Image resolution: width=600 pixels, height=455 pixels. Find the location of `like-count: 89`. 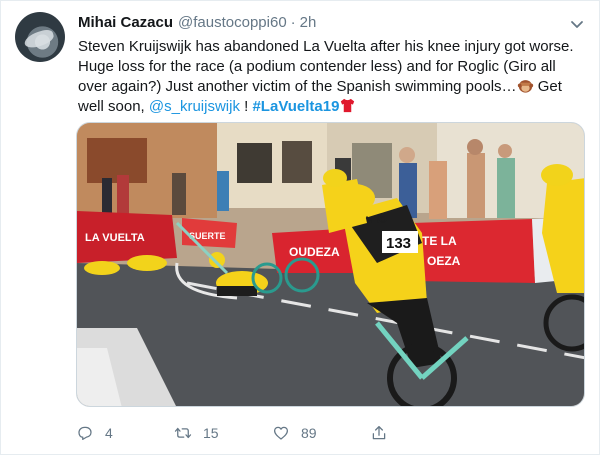

like-count: 89 is located at coordinates (309, 433).